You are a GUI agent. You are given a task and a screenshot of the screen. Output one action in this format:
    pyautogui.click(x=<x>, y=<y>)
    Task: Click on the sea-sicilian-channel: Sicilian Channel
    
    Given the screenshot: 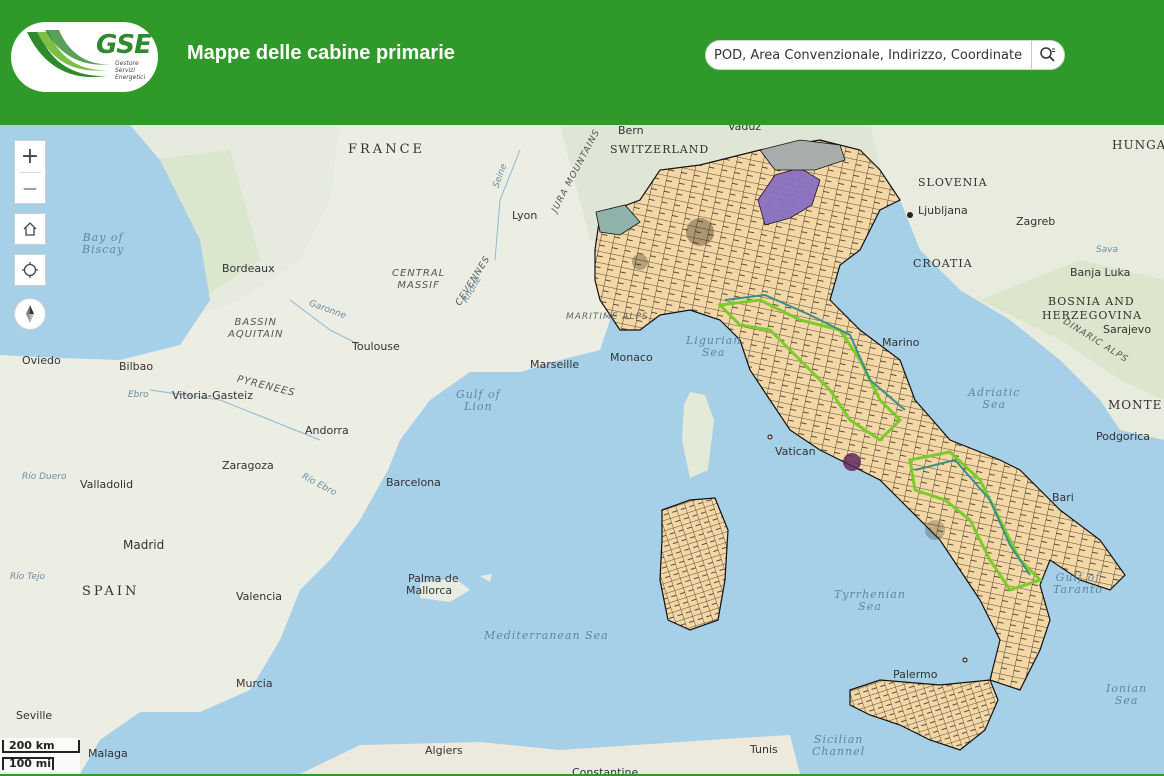 What is the action you would take?
    pyautogui.click(x=839, y=745)
    